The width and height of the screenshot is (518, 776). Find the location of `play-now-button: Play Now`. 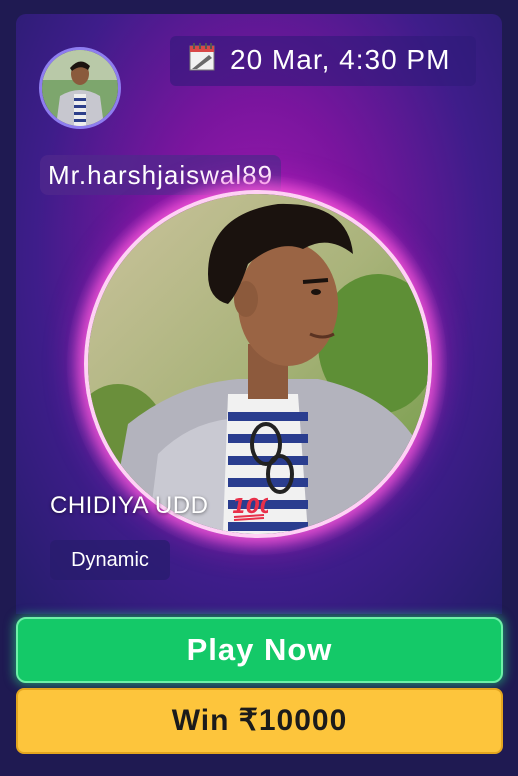

play-now-button: Play Now is located at coordinates (259, 650).